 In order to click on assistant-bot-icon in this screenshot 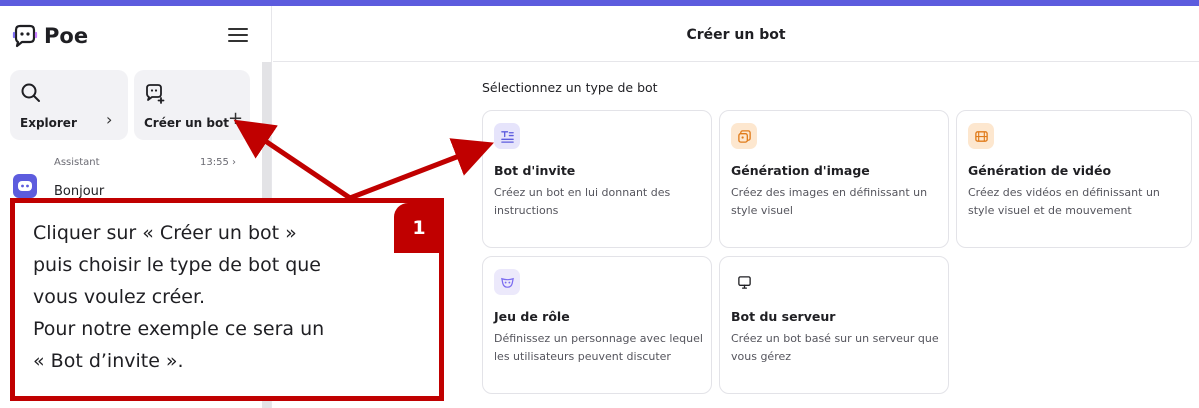, I will do `click(25, 186)`.